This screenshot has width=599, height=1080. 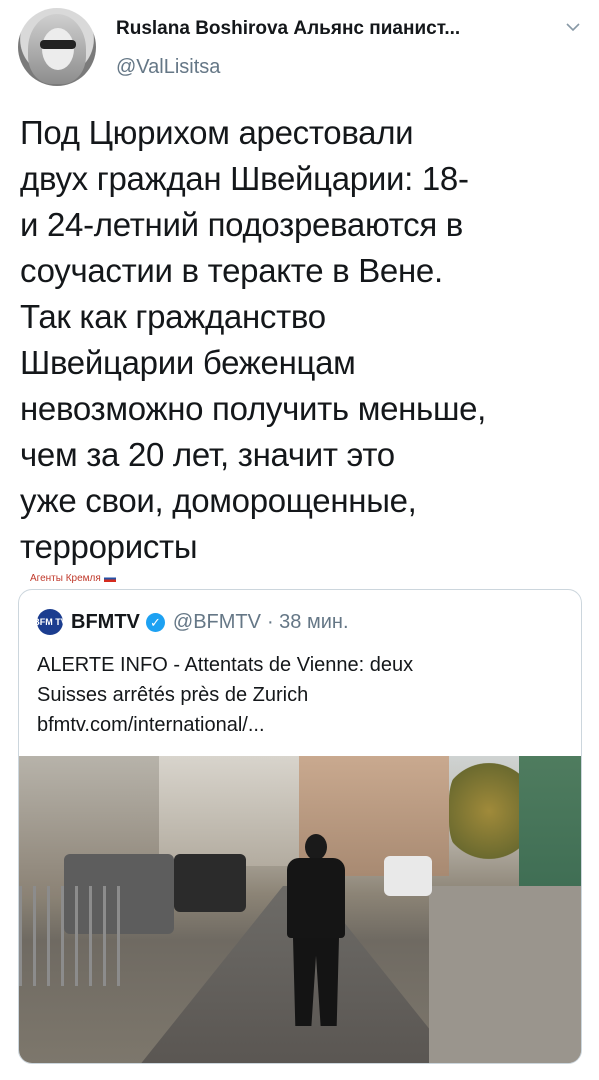 I want to click on verified-badge-icon: ✓, so click(x=155, y=622).